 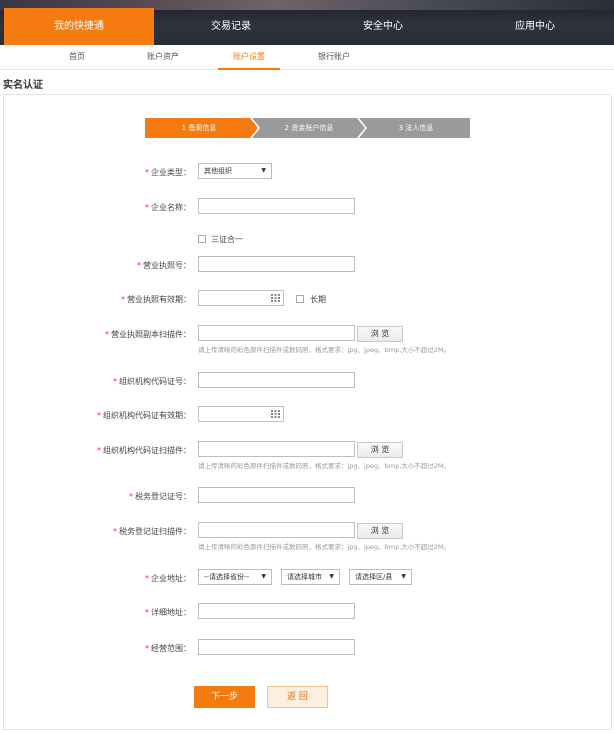 I want to click on company-name-label-text: 企业名称：, so click(x=171, y=207).